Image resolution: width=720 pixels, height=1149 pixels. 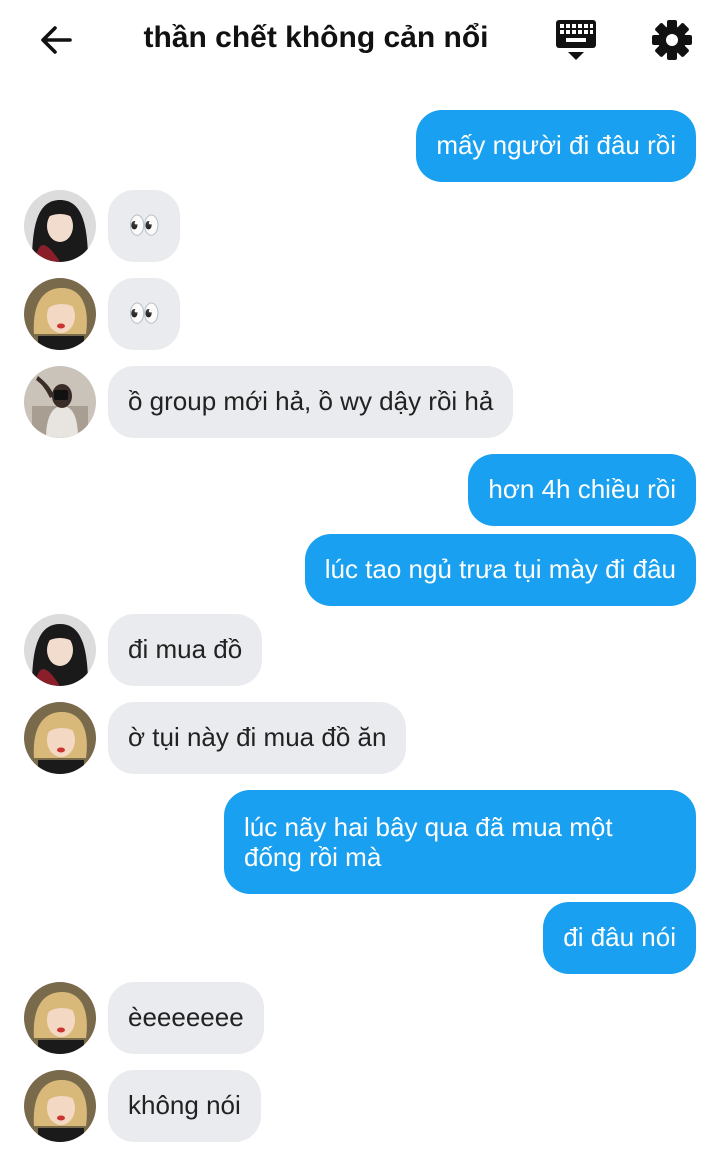 What do you see at coordinates (257, 738) in the screenshot?
I see `incoming-message: ờ tụi này đi mua đồ ăn` at bounding box center [257, 738].